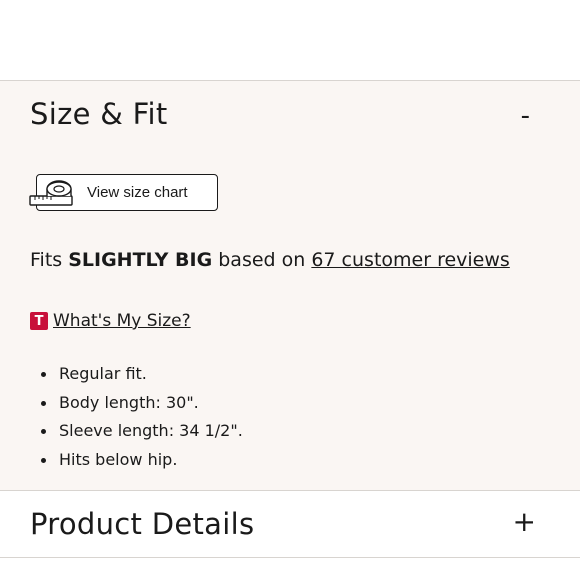  Describe the element at coordinates (122, 321) in the screenshot. I see `whats-my-size-link: What's My Size?` at that location.